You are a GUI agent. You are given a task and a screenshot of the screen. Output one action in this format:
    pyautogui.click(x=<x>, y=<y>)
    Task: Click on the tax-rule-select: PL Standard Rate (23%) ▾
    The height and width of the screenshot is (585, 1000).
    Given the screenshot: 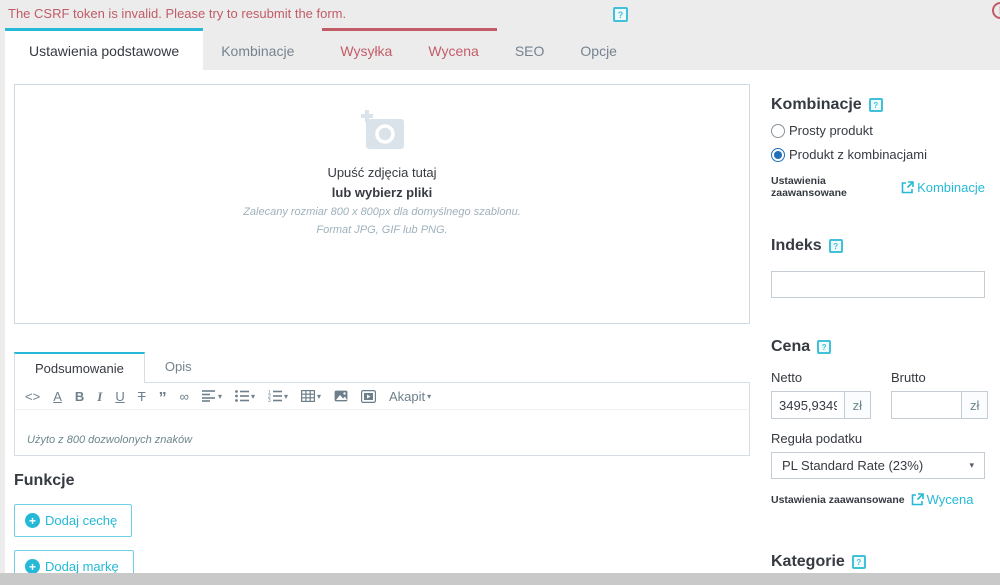 What is the action you would take?
    pyautogui.click(x=878, y=465)
    